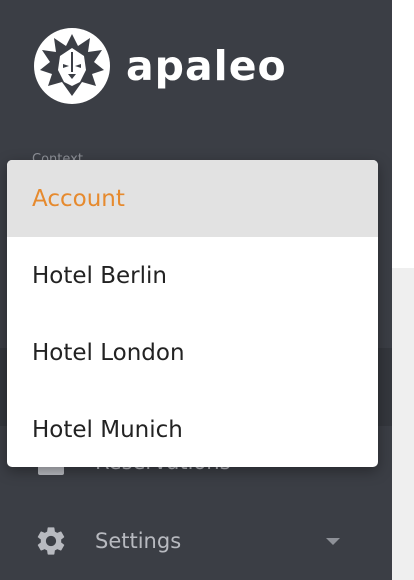  I want to click on dropdown-option-hotel-munich: Hotel Munich, so click(192, 429).